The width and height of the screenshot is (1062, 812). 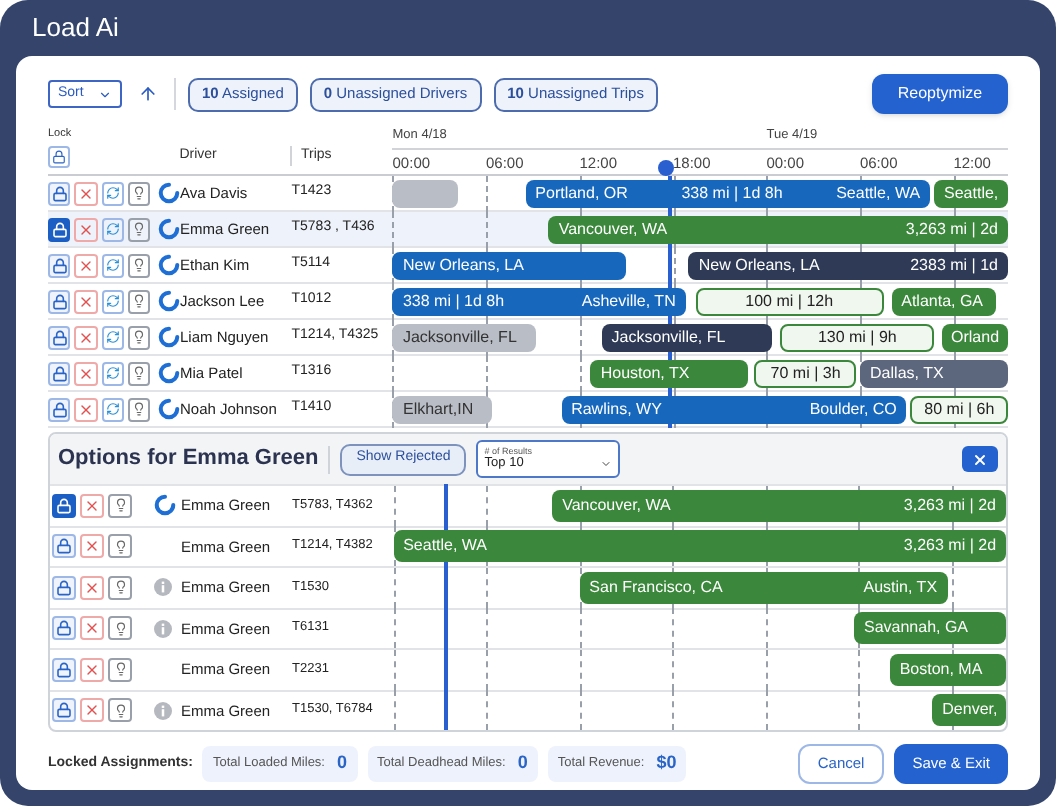 What do you see at coordinates (789, 301) in the screenshot?
I see `deadhead-bar: 100 mi | 12h` at bounding box center [789, 301].